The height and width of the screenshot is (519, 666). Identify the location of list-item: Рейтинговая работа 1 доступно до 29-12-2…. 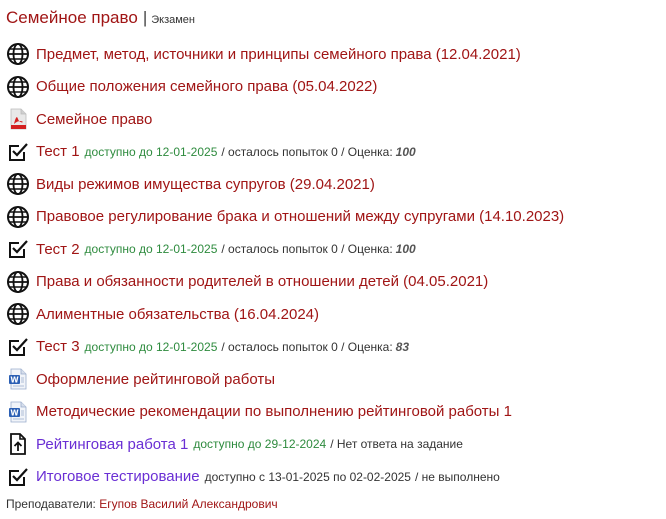
(336, 444).